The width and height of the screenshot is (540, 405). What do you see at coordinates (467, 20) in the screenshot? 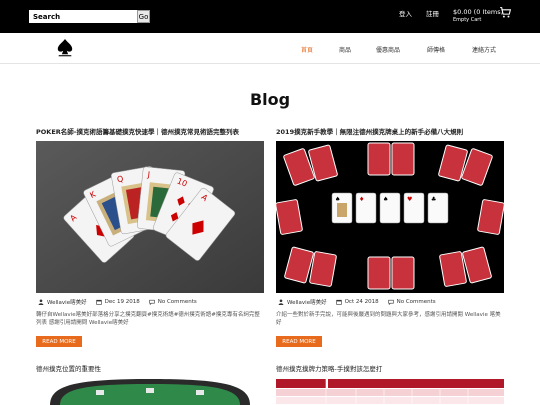
I see `cart-empty-label: Empty Cart` at bounding box center [467, 20].